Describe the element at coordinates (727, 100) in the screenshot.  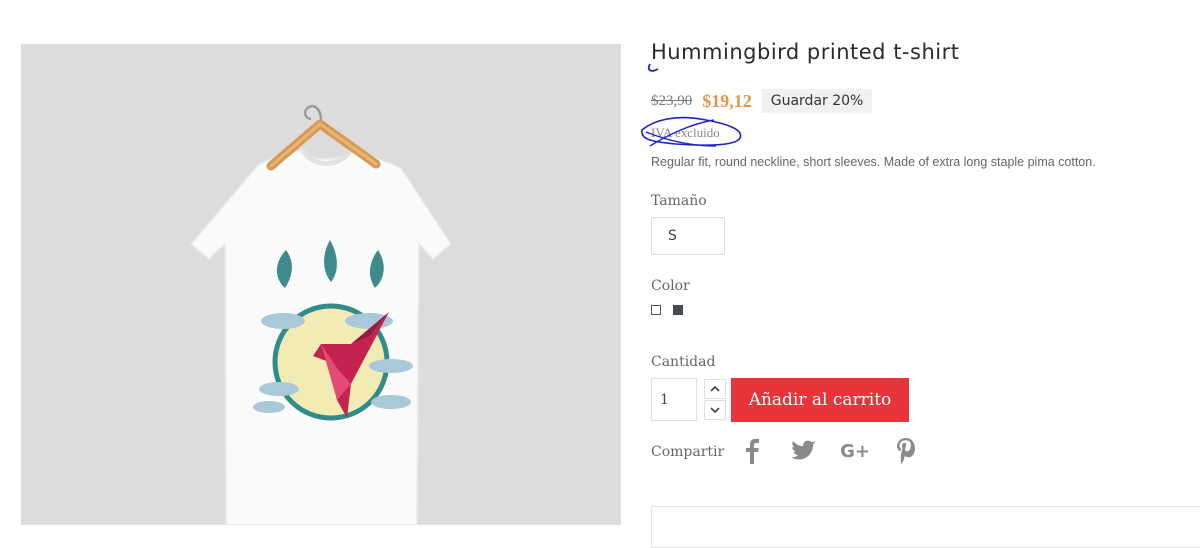
I see `current-price: $19,12` at that location.